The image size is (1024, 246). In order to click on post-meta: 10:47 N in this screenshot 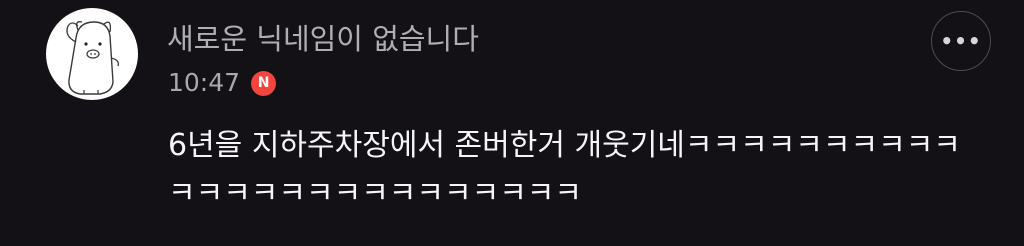, I will do `click(222, 83)`.